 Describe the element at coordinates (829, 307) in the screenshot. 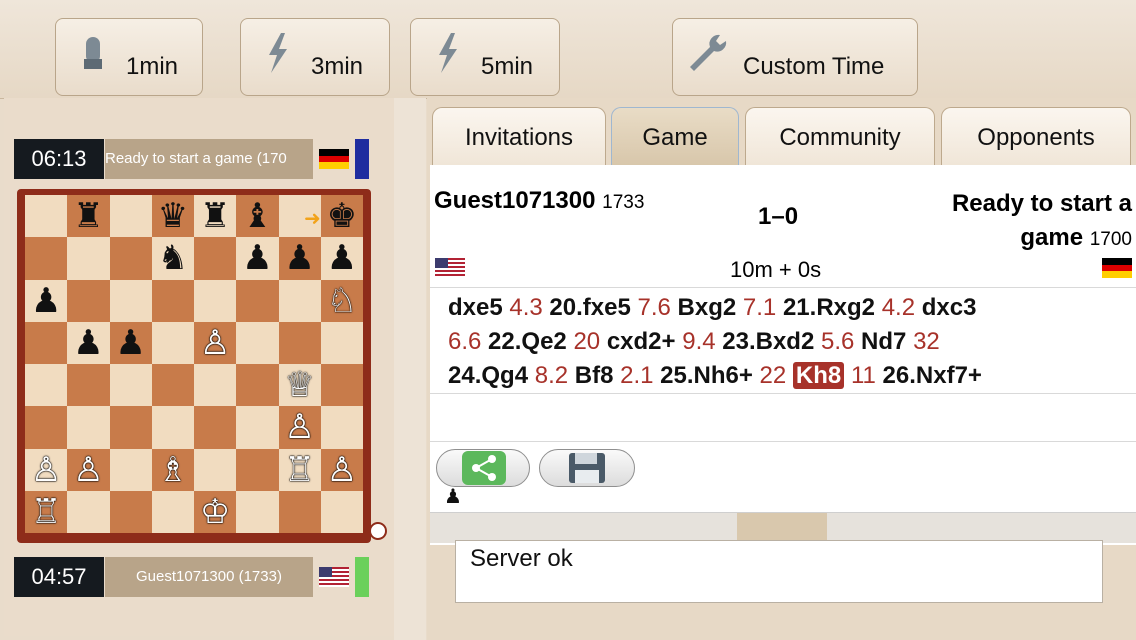

I see `move-notation: 21.Rxg2` at that location.